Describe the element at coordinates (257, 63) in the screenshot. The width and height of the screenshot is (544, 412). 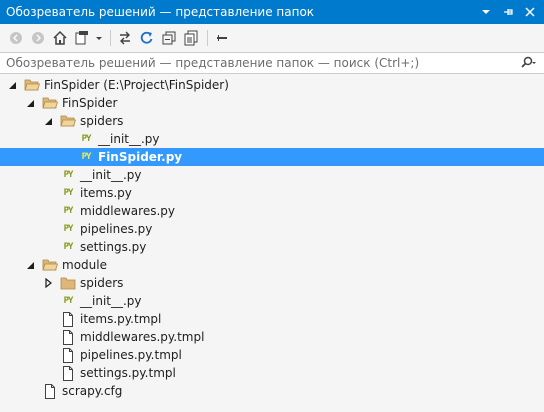
I see `search-input` at that location.